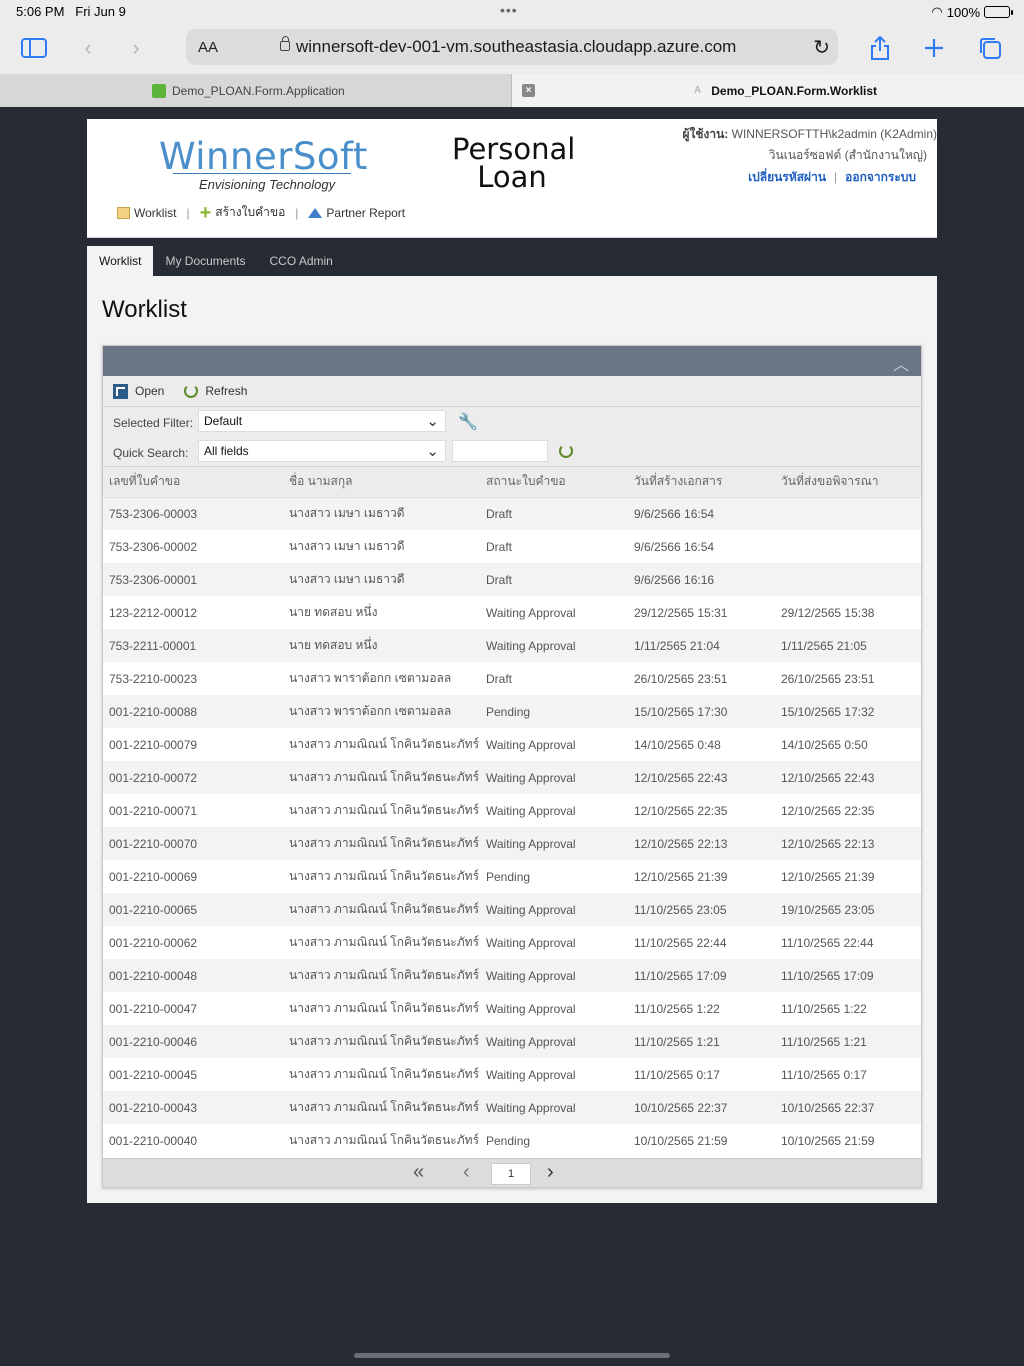 This screenshot has height=1366, width=1024. I want to click on tab-application: Demo_PLOAN.Form.Application, so click(256, 90).